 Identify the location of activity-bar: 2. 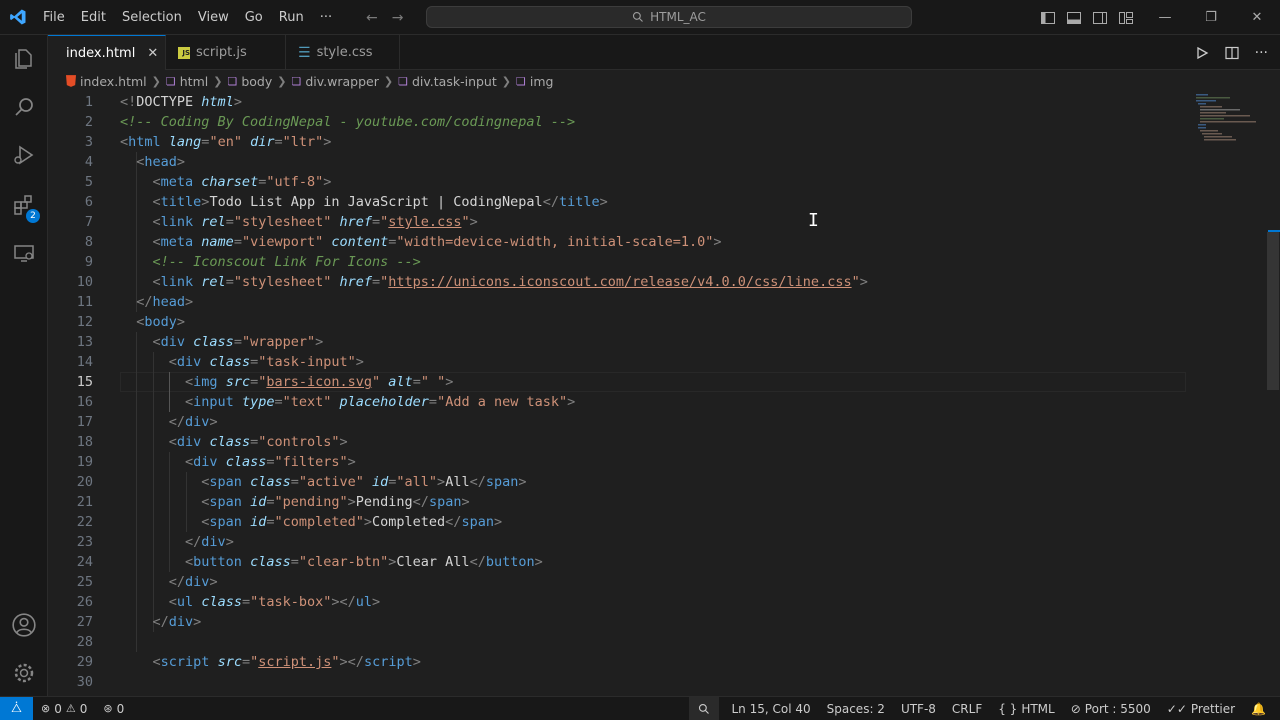
(24, 365).